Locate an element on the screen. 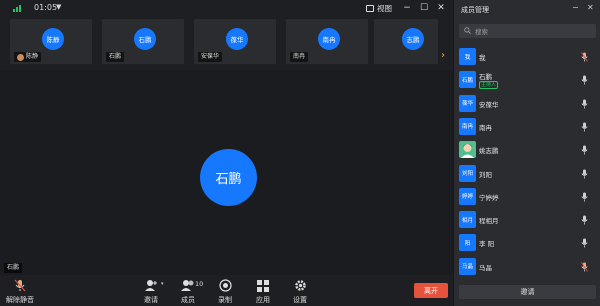 This screenshot has height=306, width=600. members-icon is located at coordinates (188, 285).